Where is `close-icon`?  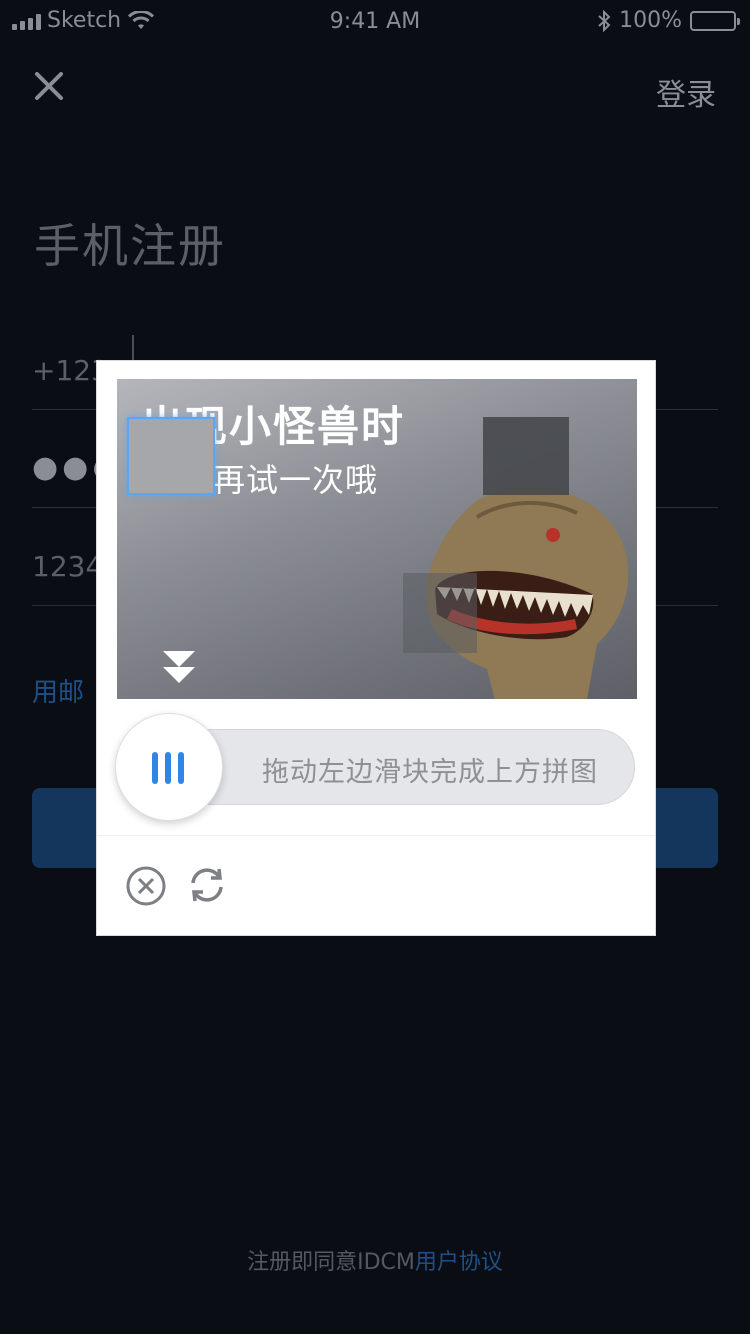 close-icon is located at coordinates (48, 86).